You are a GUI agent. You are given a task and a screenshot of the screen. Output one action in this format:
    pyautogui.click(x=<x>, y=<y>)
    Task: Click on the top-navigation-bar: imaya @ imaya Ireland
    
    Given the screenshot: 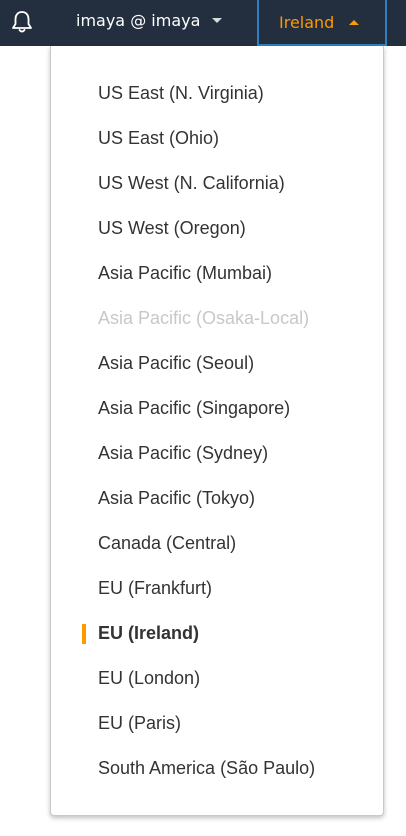 What is the action you would take?
    pyautogui.click(x=203, y=23)
    